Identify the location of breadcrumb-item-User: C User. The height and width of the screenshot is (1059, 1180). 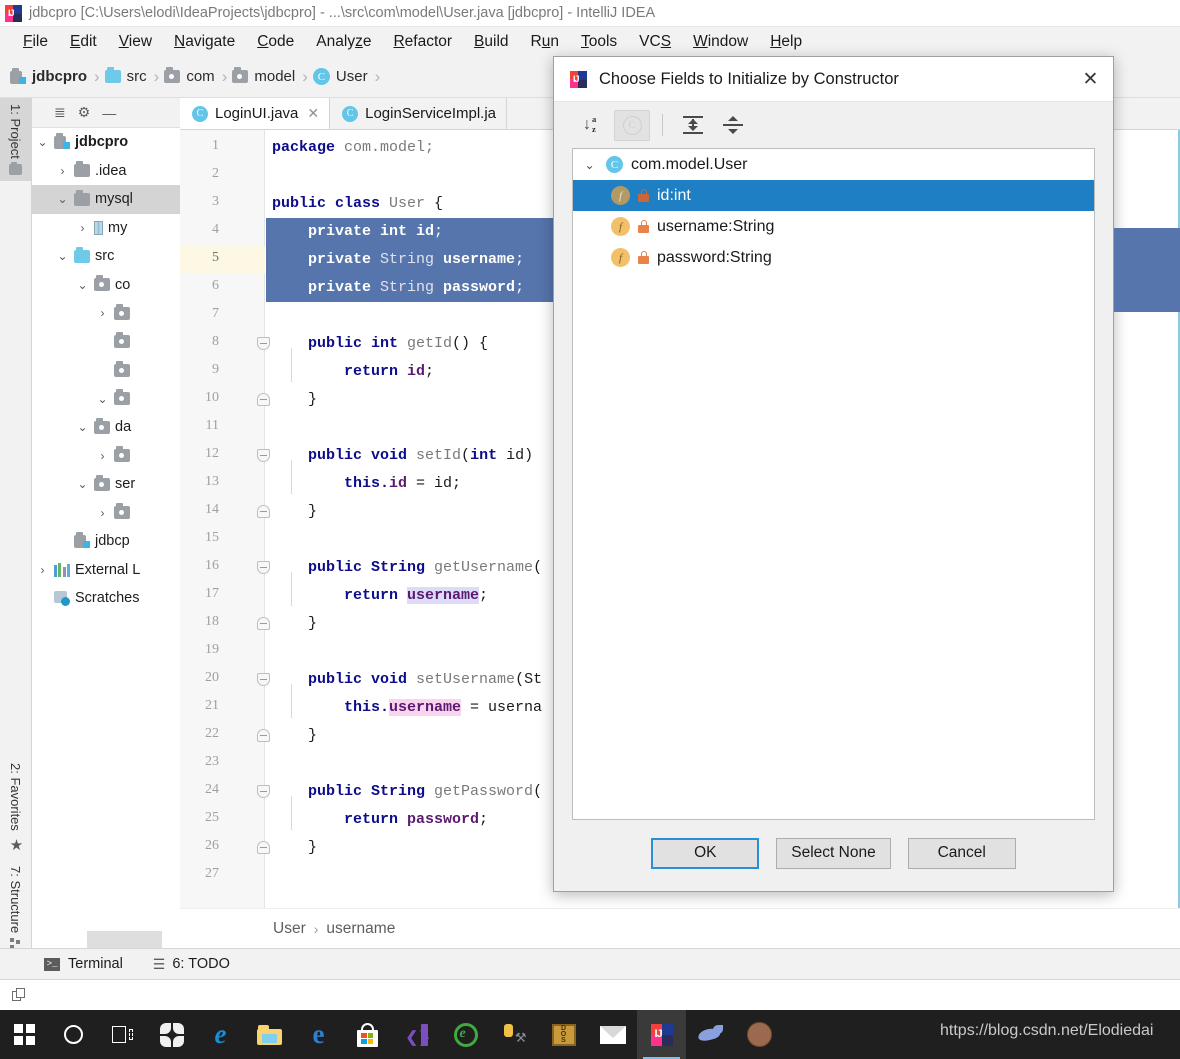
(340, 76).